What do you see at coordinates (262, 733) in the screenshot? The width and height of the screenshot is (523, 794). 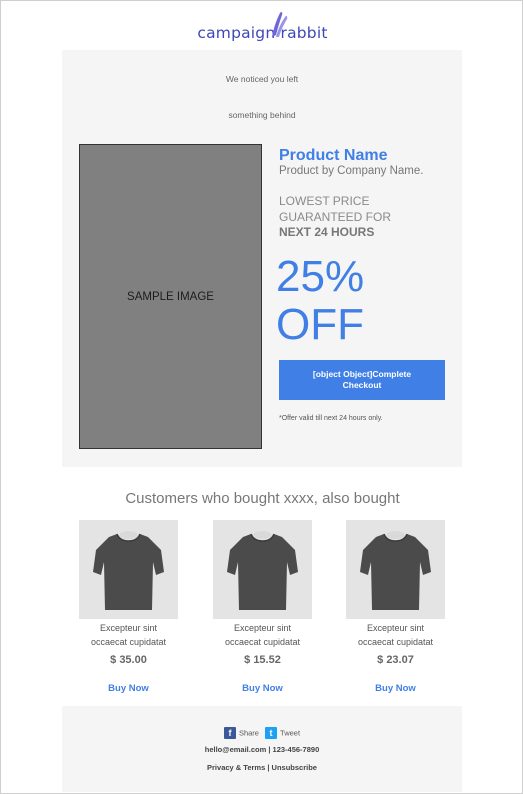 I see `social-links: f Share t Tweet` at bounding box center [262, 733].